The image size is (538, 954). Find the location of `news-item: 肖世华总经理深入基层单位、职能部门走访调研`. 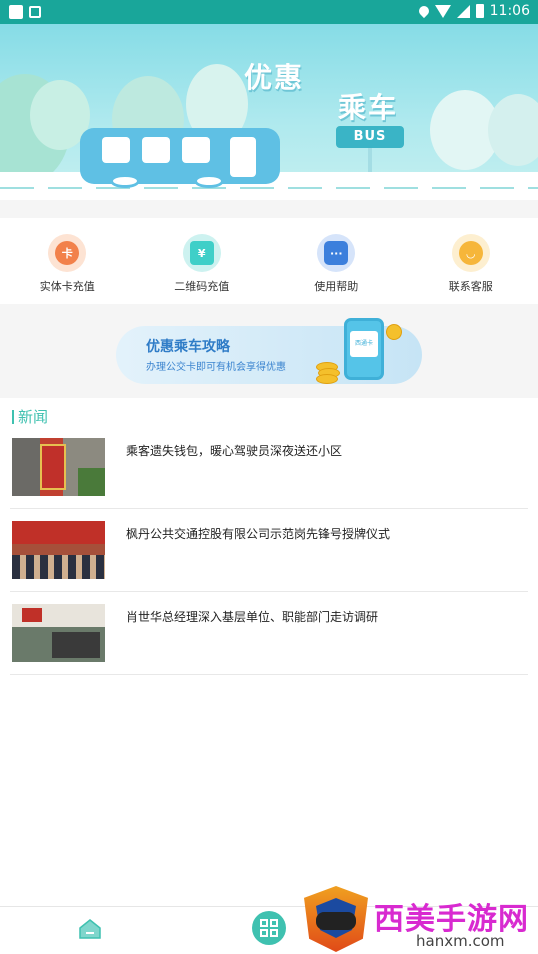

news-item: 肖世华总经理深入基层单位、职能部门走访调研 is located at coordinates (269, 633).